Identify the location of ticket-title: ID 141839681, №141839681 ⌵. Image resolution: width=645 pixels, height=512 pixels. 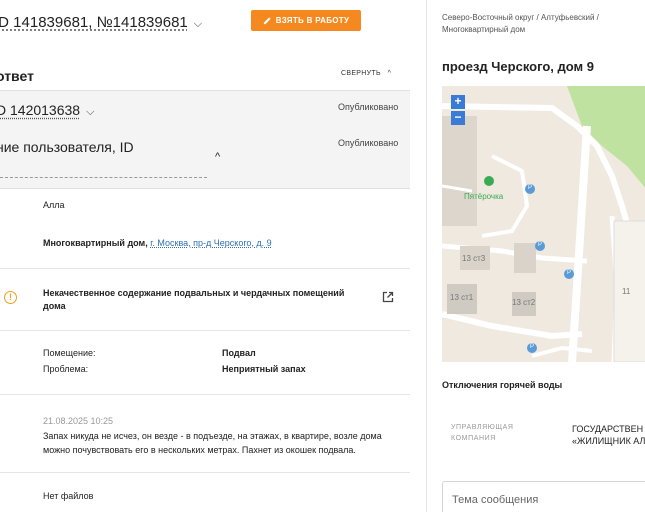
(101, 22).